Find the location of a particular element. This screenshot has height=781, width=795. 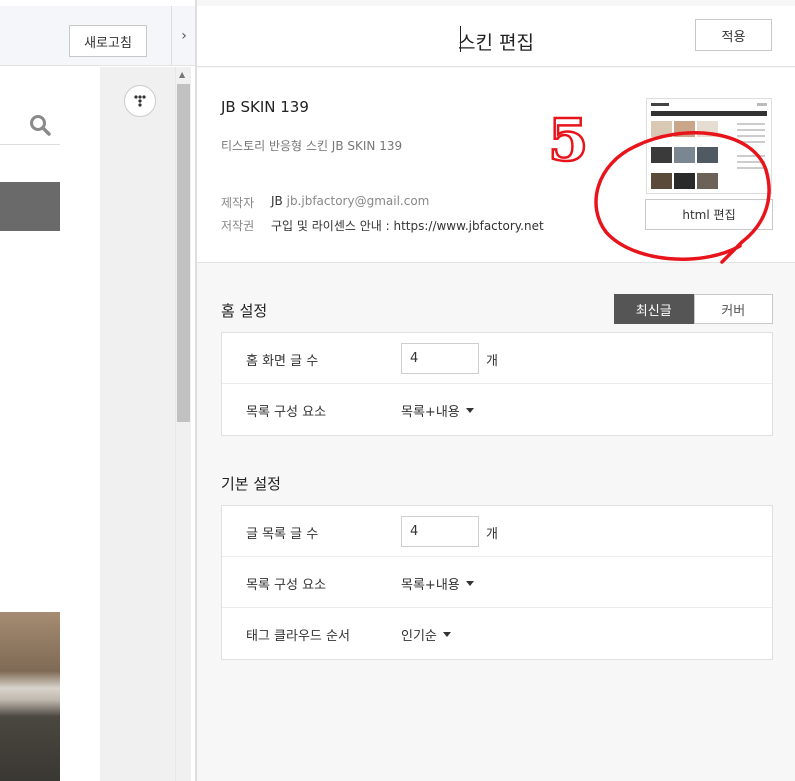

preview-photo is located at coordinates (30, 696).